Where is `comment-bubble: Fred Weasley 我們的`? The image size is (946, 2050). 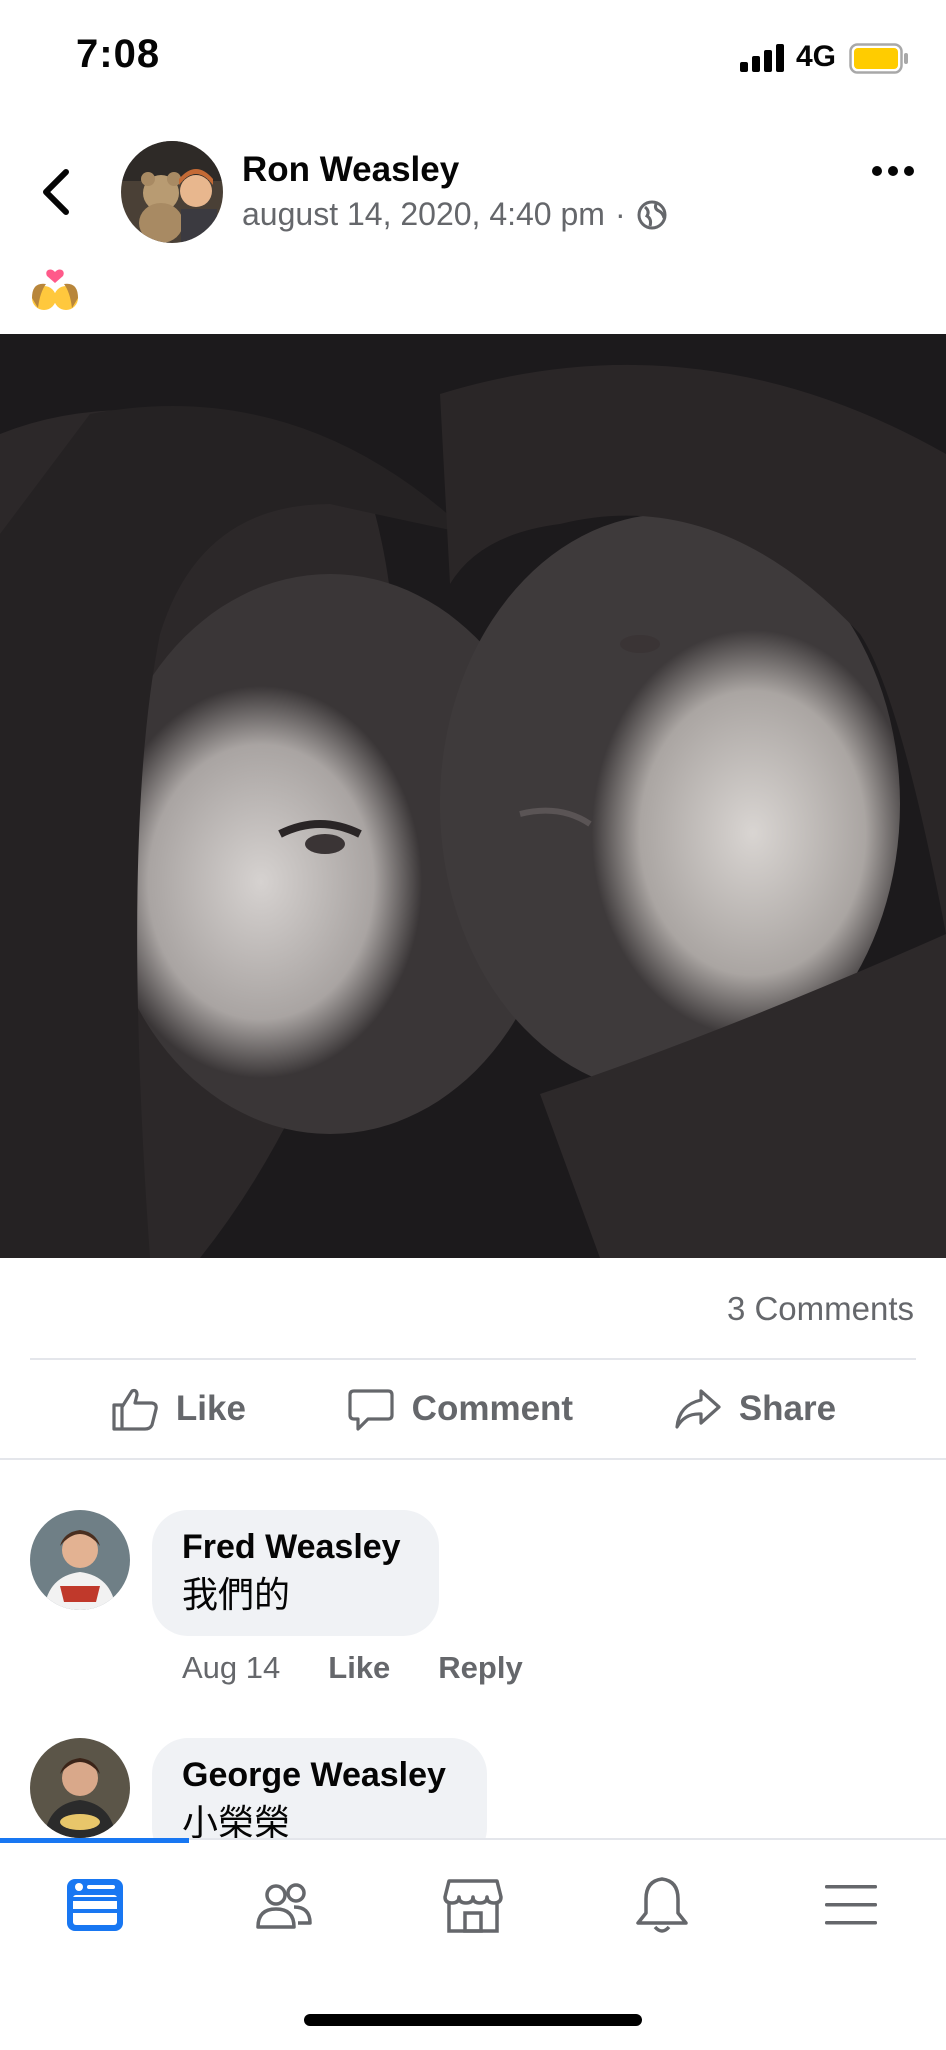
comment-bubble: Fred Weasley 我們的 is located at coordinates (295, 1573).